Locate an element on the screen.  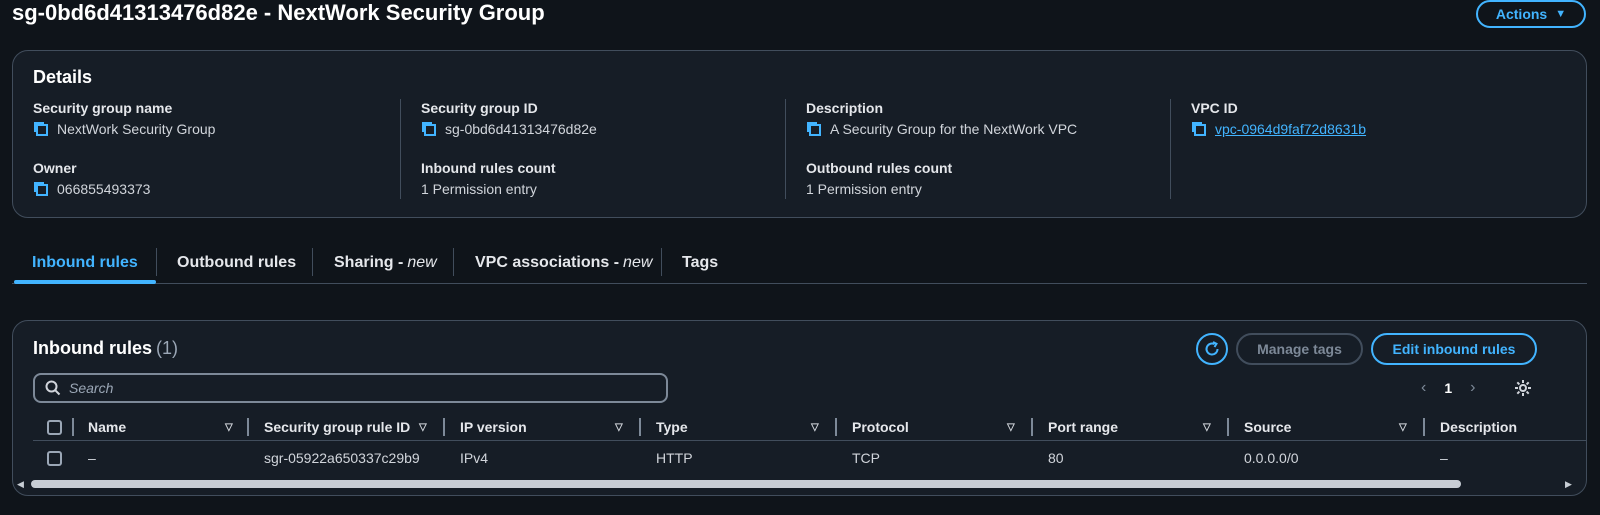
inbound-count-value: 1 Permission entry is located at coordinates (479, 189).